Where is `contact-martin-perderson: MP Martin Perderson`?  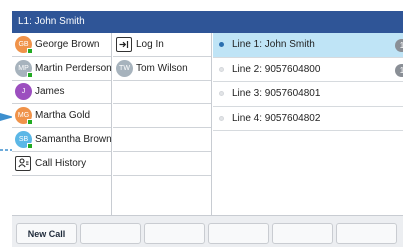
contact-martin-perderson: MP Martin Perderson is located at coordinates (62, 69).